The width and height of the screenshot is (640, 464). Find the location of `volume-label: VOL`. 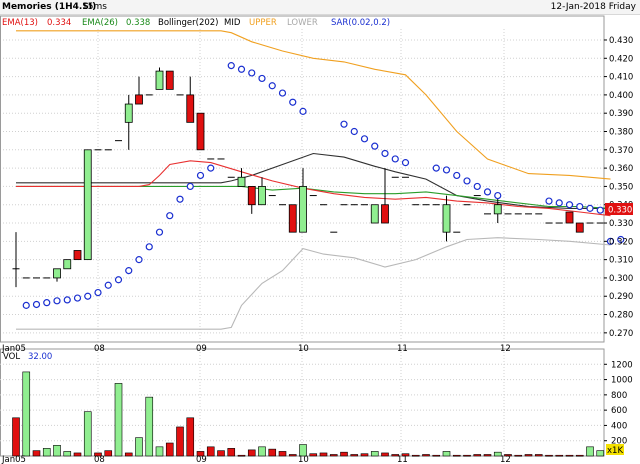

volume-label: VOL is located at coordinates (11, 357).